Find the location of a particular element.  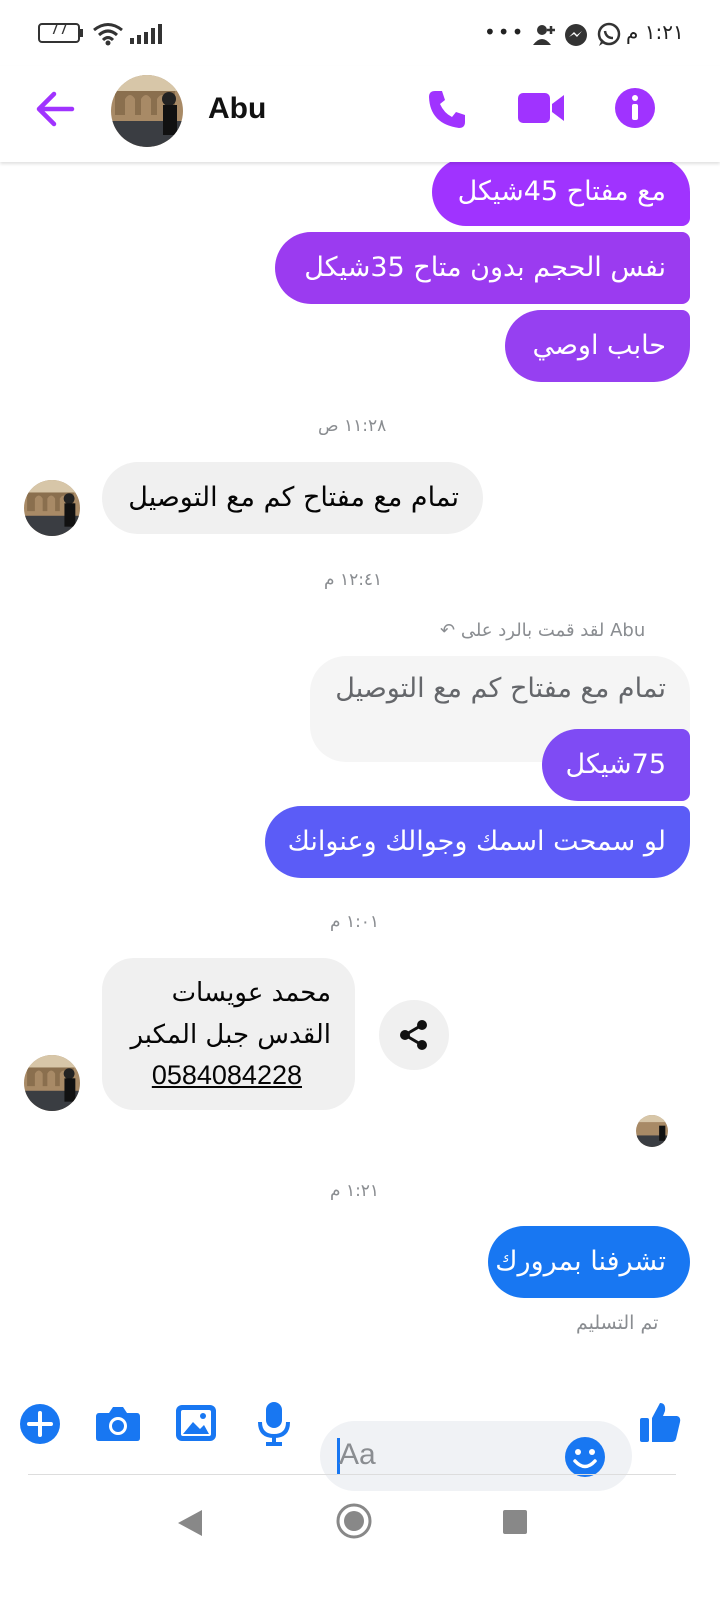

share-button is located at coordinates (414, 1035).